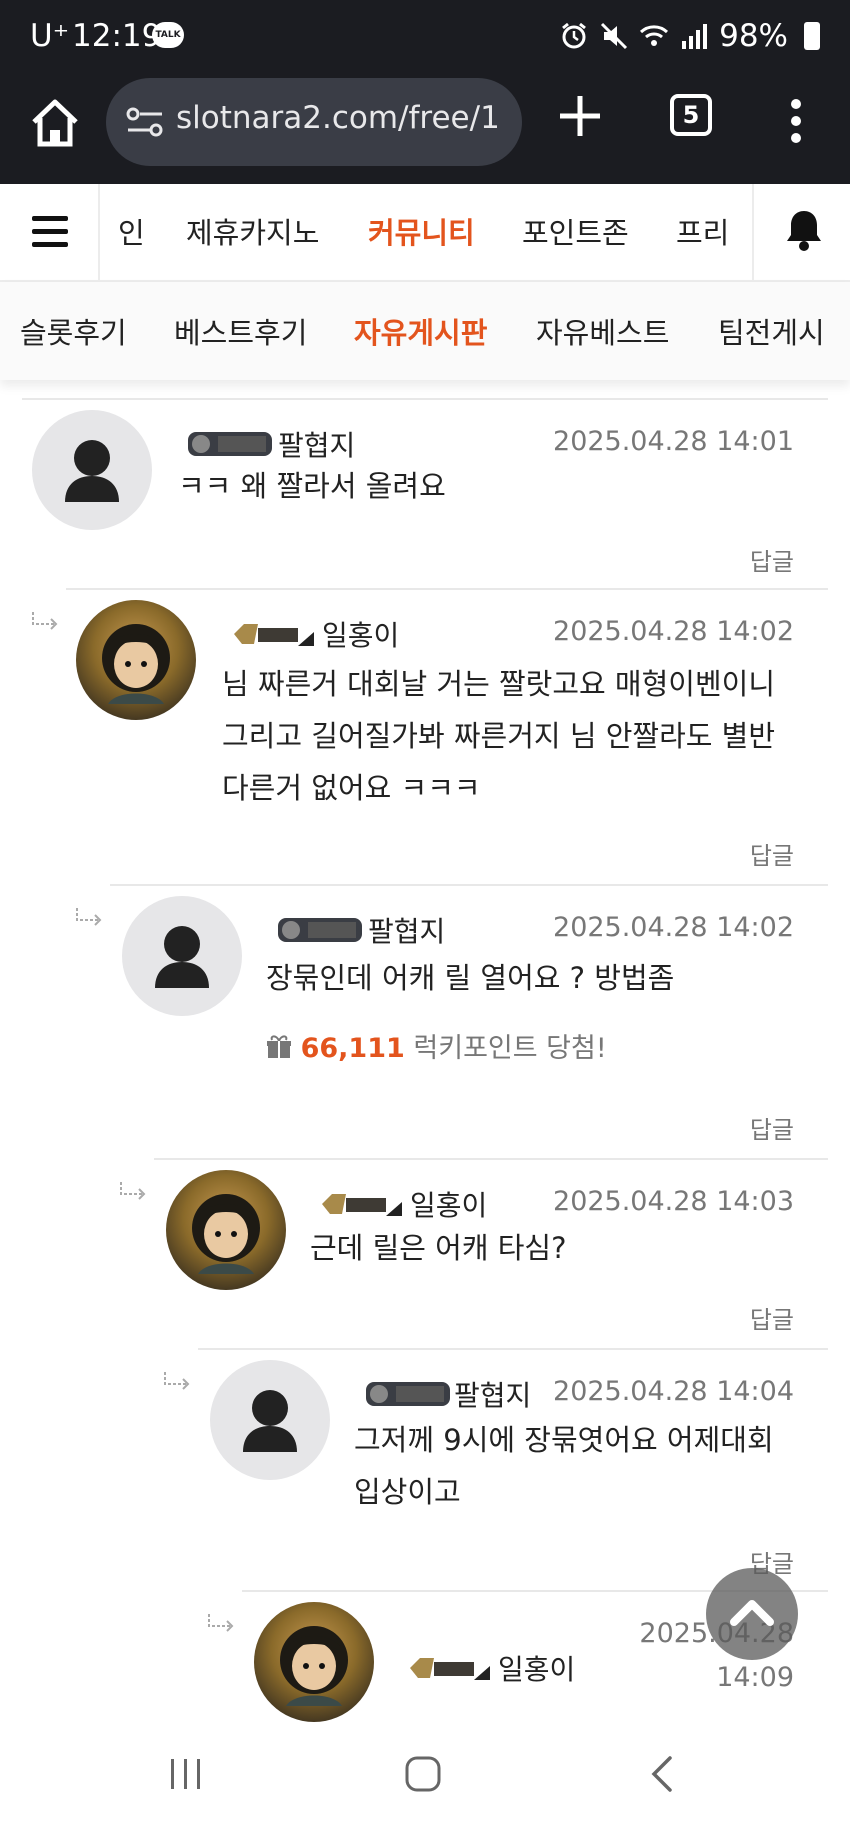 The width and height of the screenshot is (850, 1823). I want to click on system-nav-bar, so click(425, 1773).